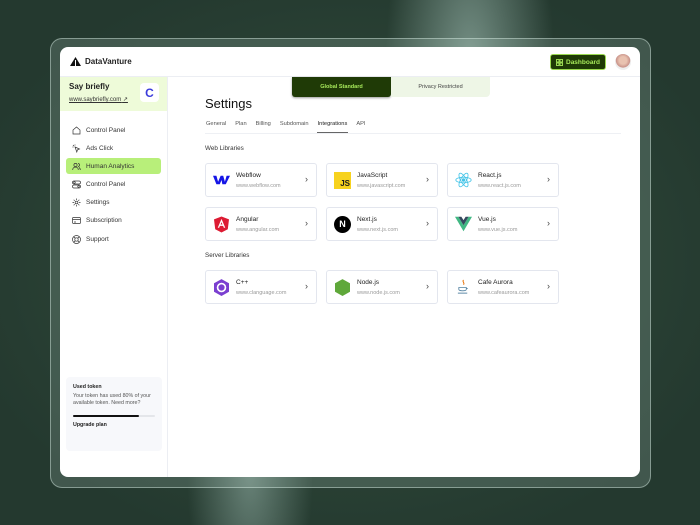 The width and height of the screenshot is (700, 525). Describe the element at coordinates (221, 287) in the screenshot. I see `cpp-logo-icon` at that location.